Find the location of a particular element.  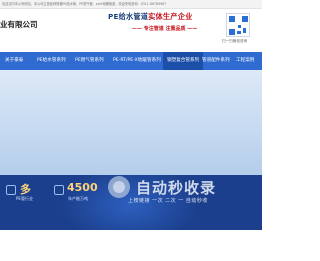

nav-item-floor-heating: PE-RT/PE-X地暖管系列 is located at coordinates (137, 61).